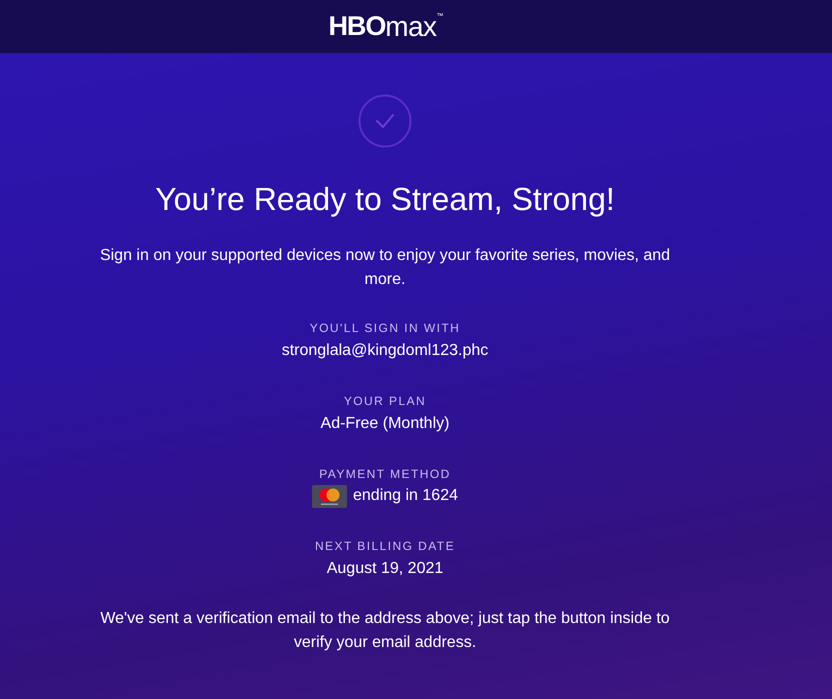 The image size is (832, 699). I want to click on detail-value: Ad-Free (Monthly), so click(385, 424).